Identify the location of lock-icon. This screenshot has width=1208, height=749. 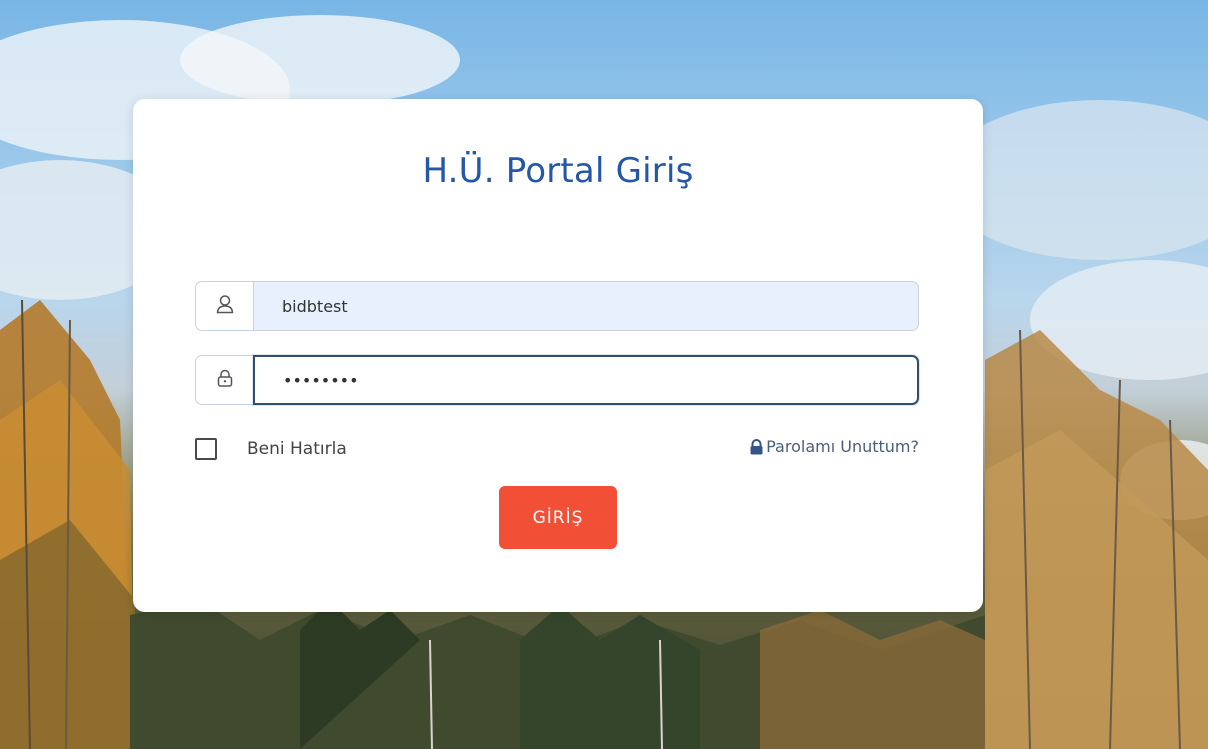
(225, 380).